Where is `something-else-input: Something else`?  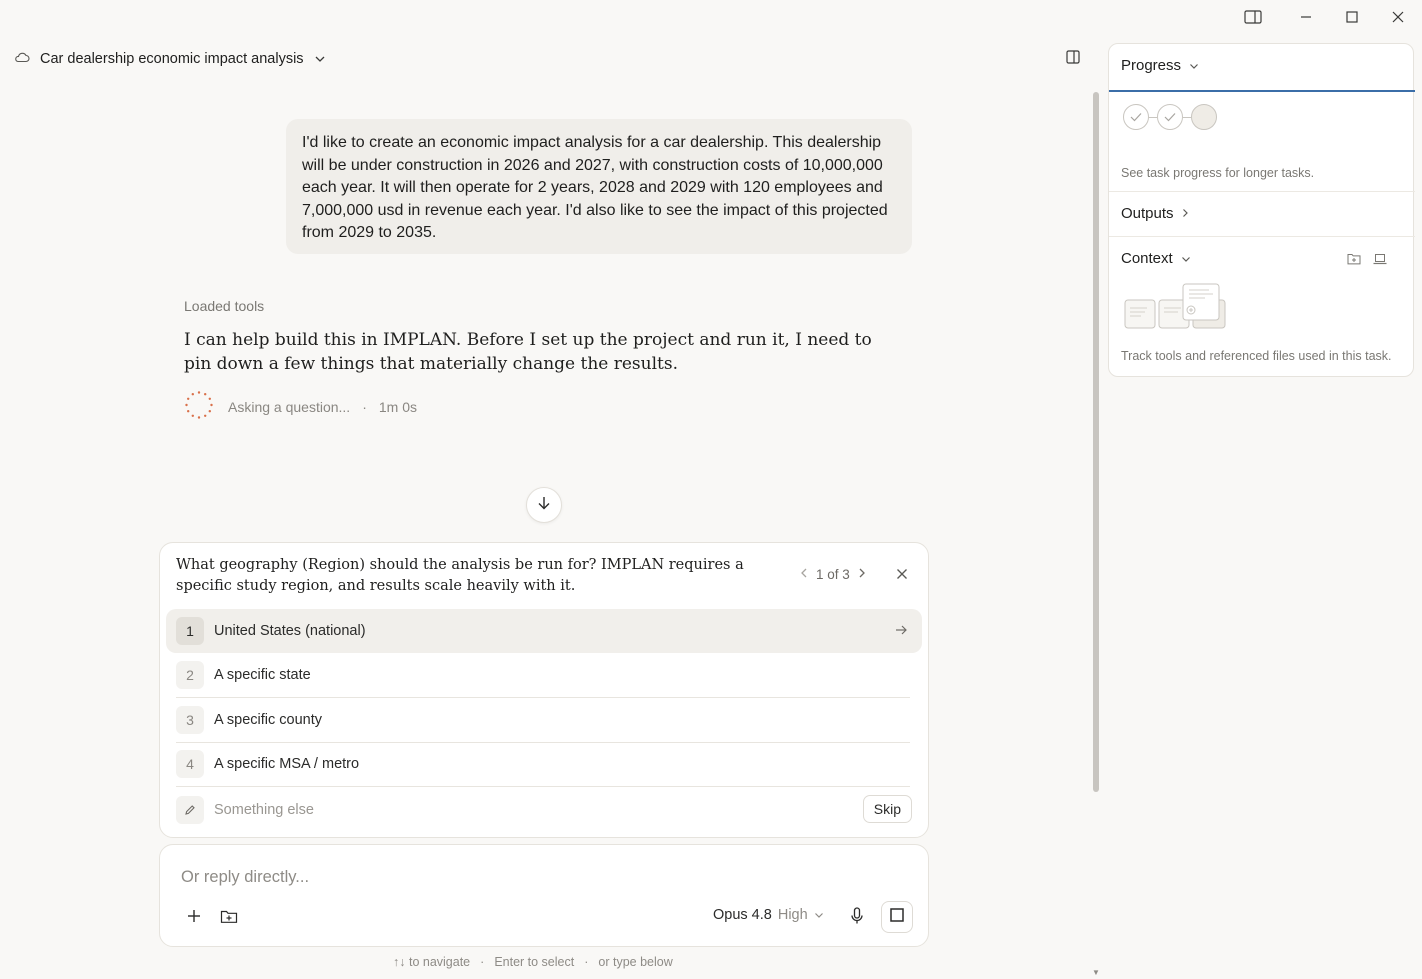
something-else-input: Something else is located at coordinates (264, 810).